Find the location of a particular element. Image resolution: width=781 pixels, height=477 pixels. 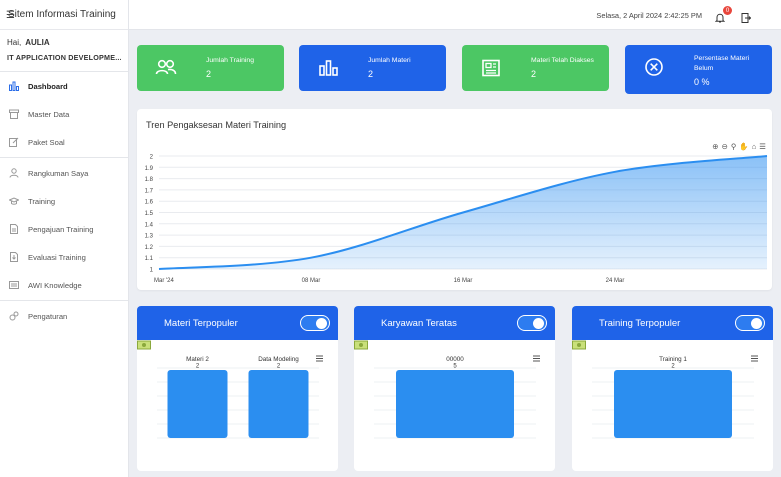

sidebar-item-training: Training is located at coordinates (64, 201).